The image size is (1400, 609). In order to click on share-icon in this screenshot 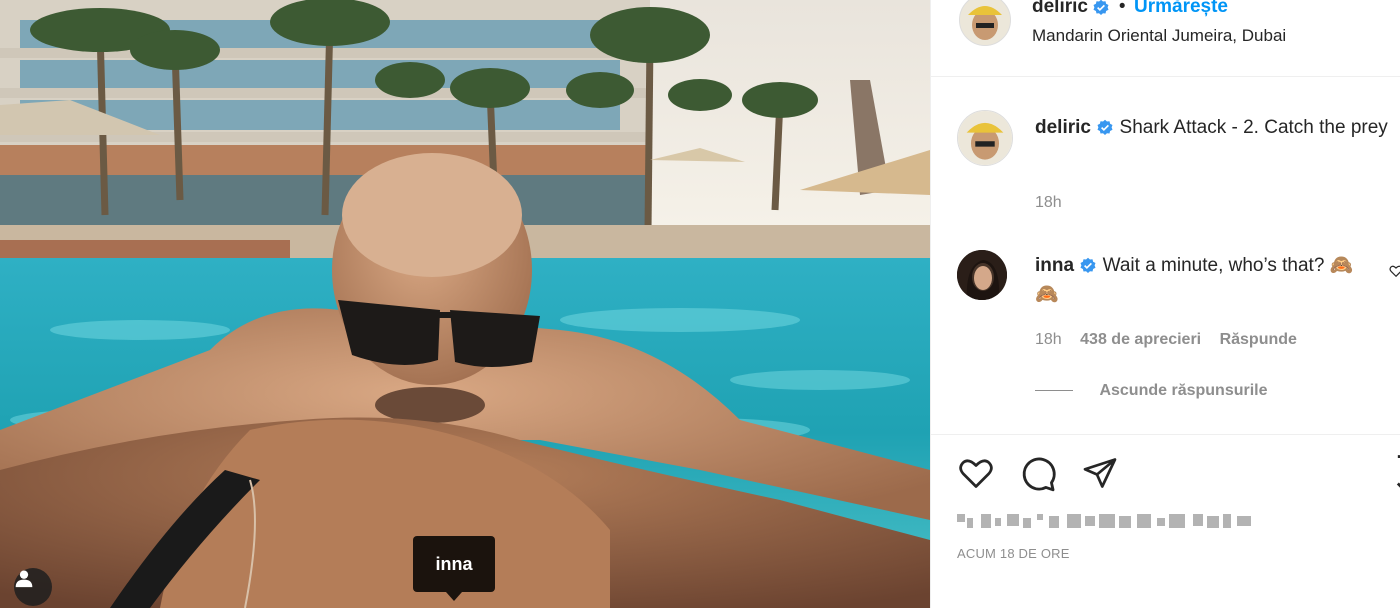, I will do `click(1100, 473)`.